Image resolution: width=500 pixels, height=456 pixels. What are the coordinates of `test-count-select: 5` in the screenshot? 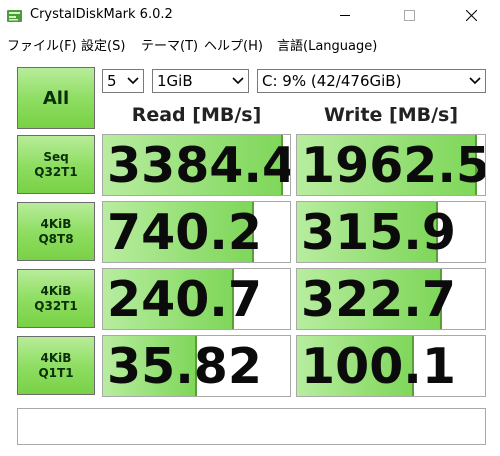 It's located at (123, 81).